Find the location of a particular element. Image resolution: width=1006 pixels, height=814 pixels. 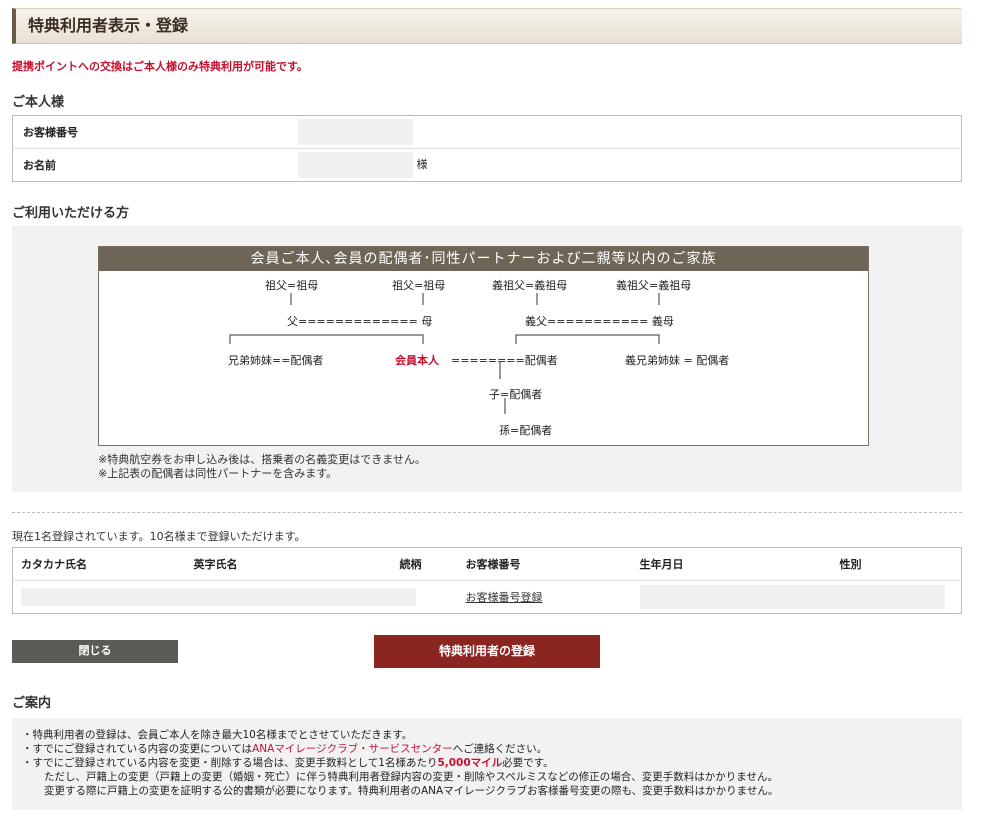

customer-number-cell: お客様番号登録 is located at coordinates (545, 597).